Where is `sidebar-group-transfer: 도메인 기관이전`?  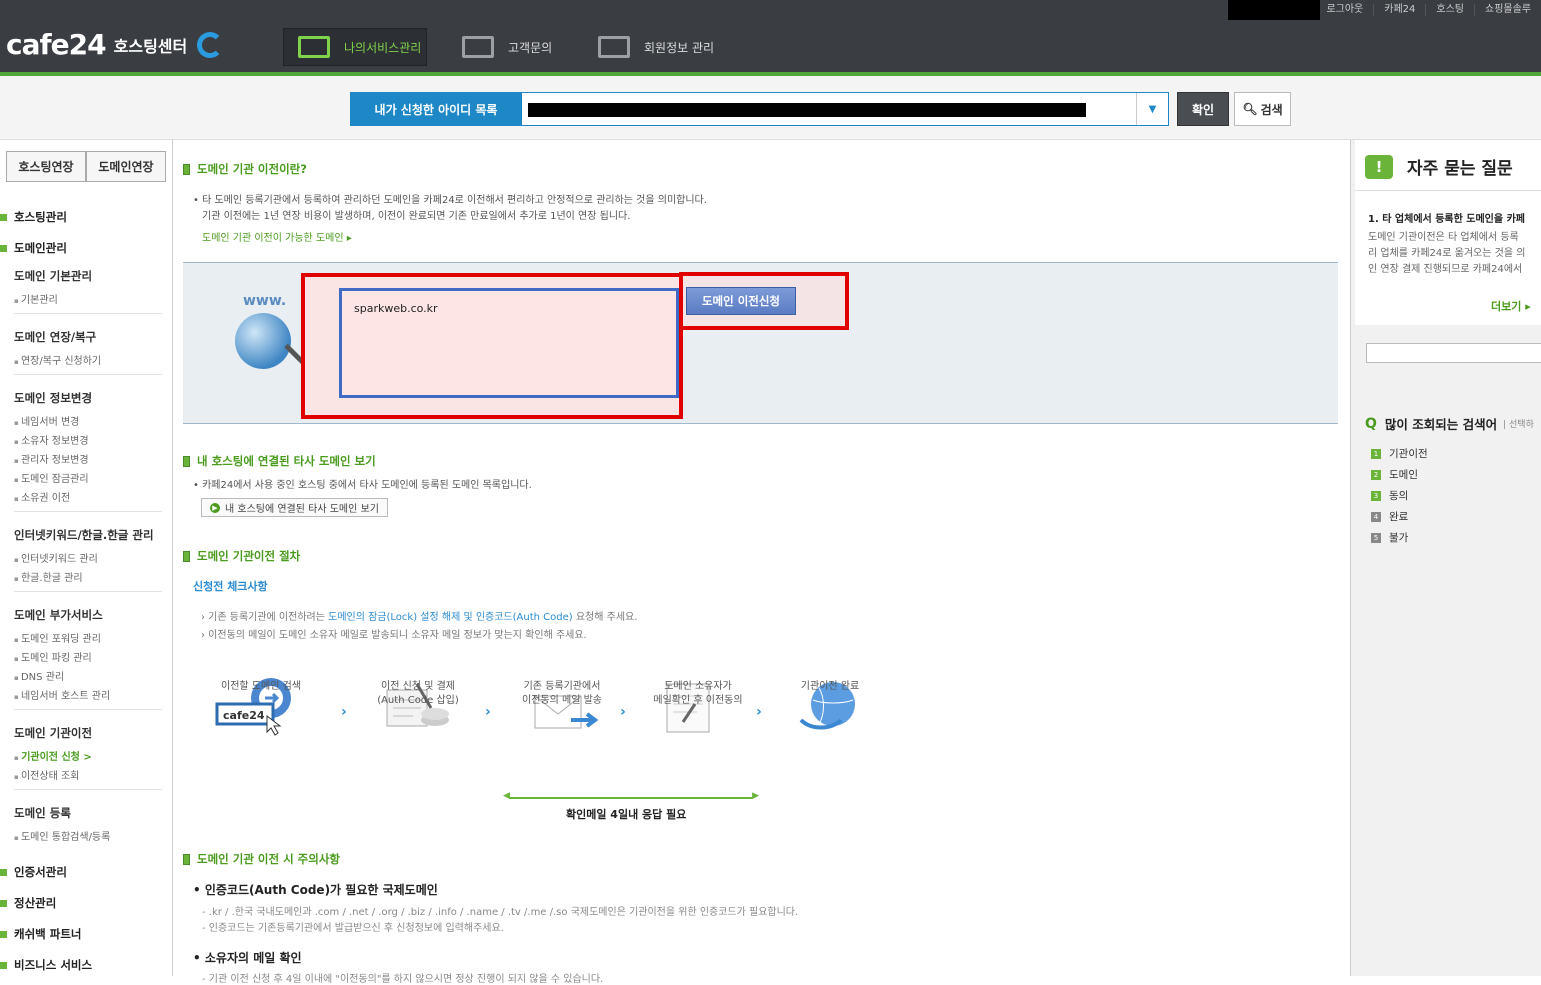
sidebar-group-transfer: 도메인 기관이전 is located at coordinates (53, 733).